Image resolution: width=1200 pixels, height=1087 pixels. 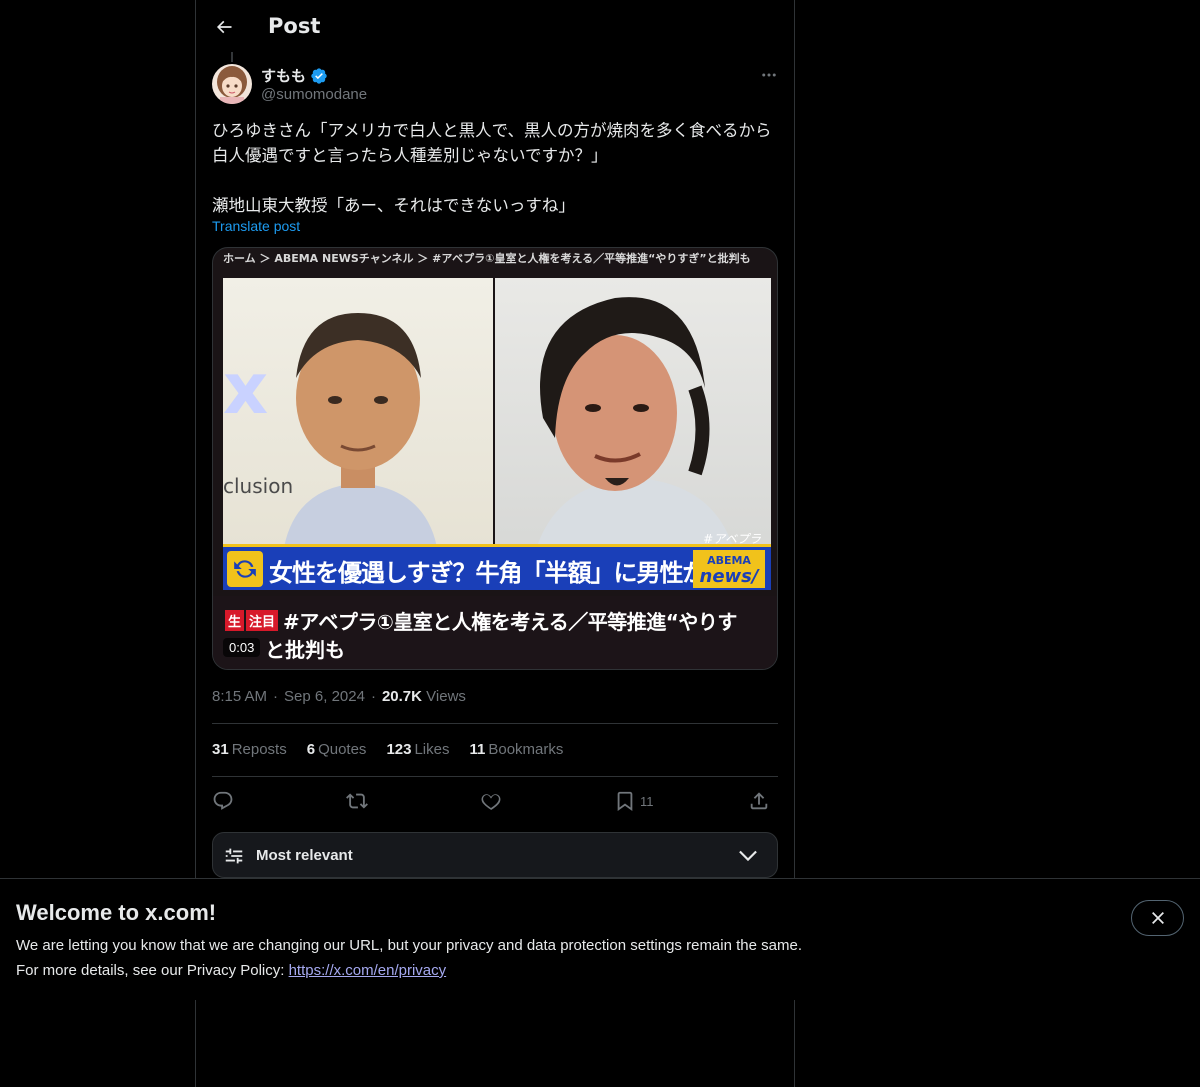 What do you see at coordinates (256, 226) in the screenshot?
I see `translate-post-link: Translate post` at bounding box center [256, 226].